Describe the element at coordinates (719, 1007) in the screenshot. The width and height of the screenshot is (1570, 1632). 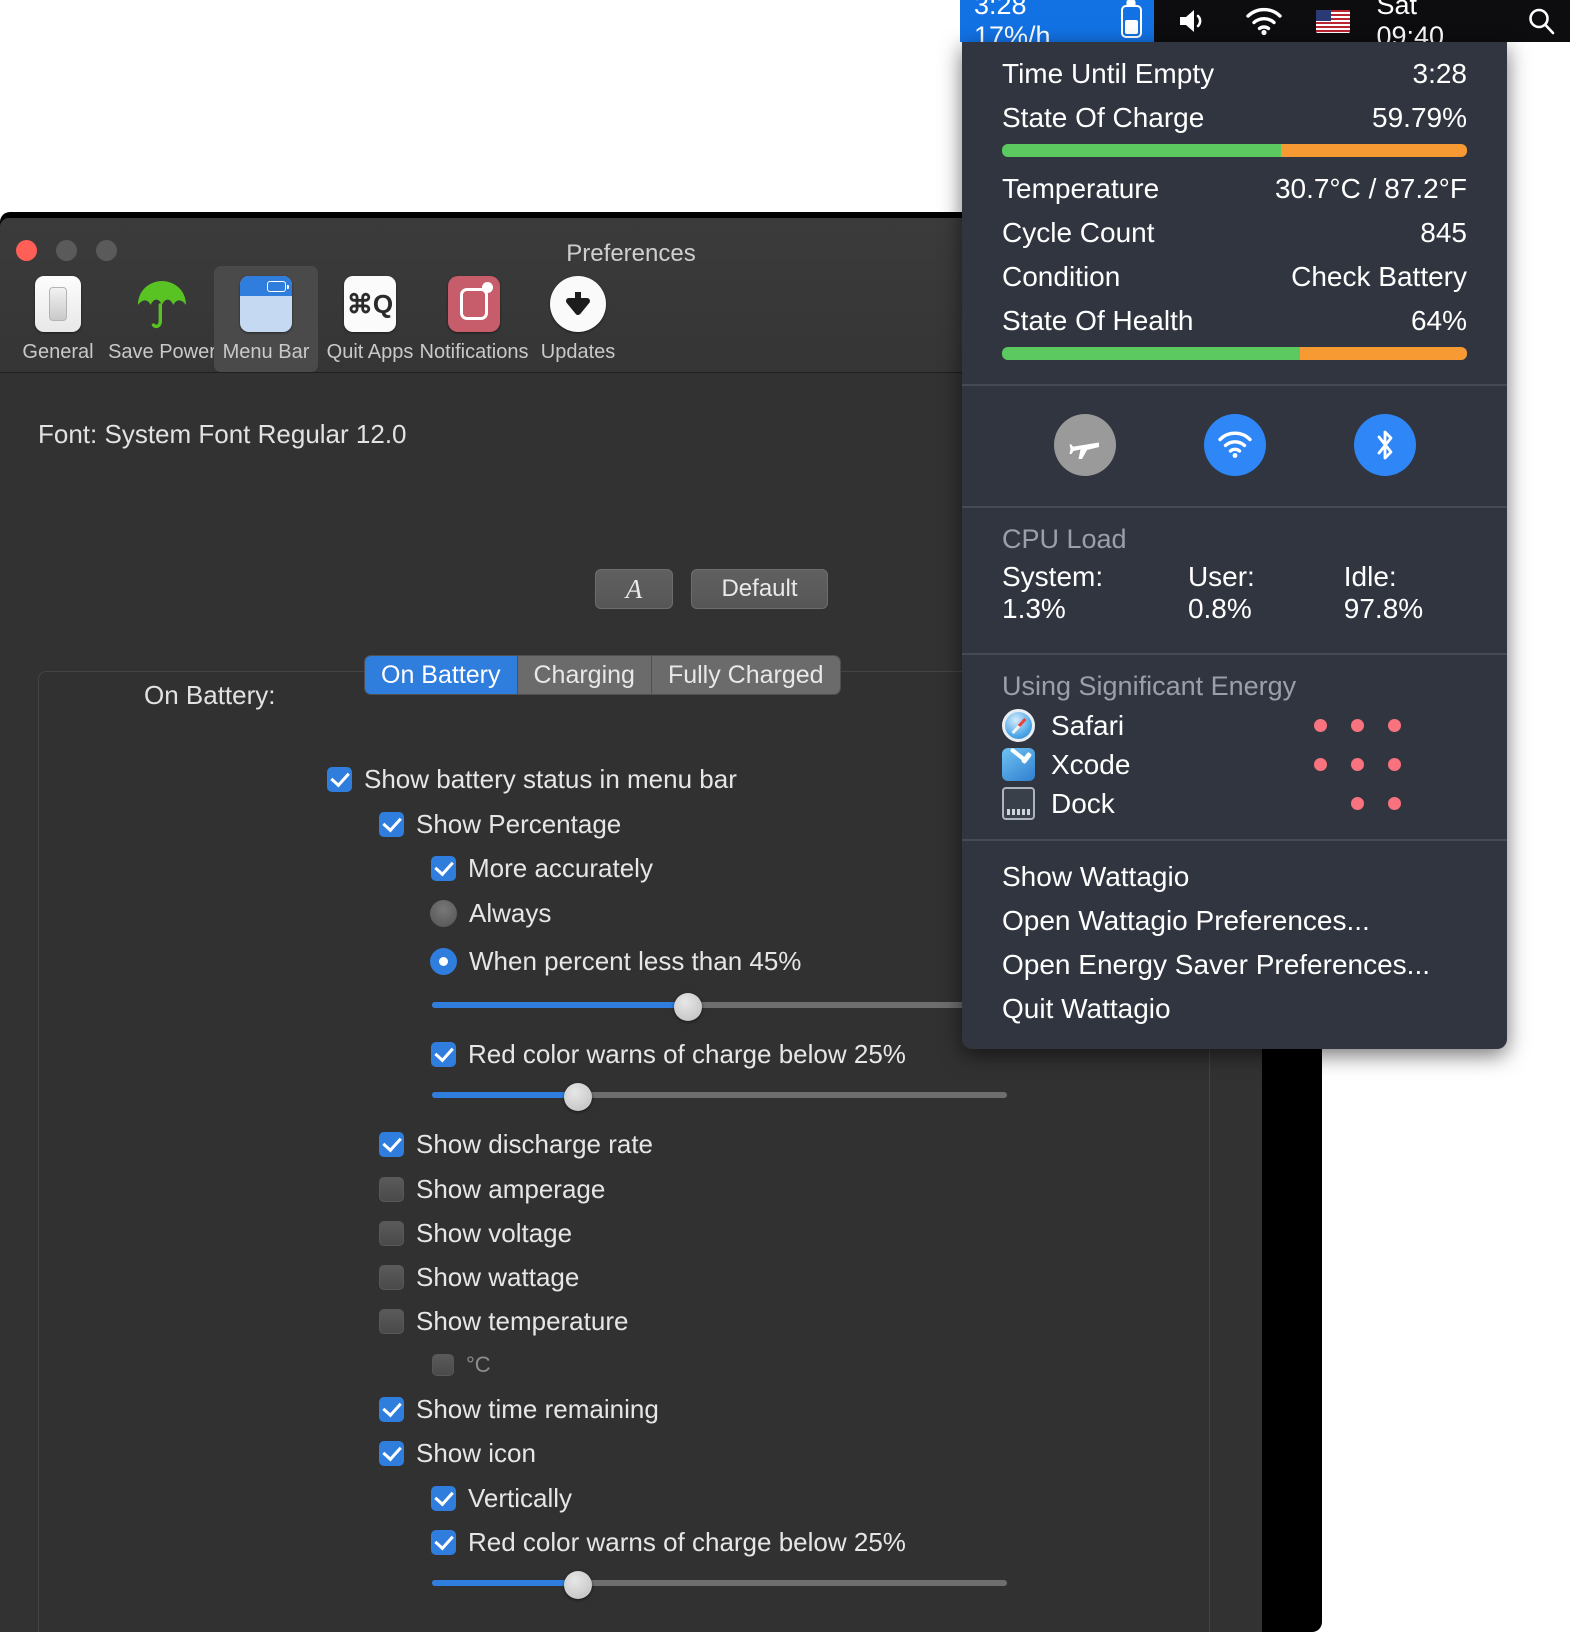
I see `percent-threshold-slider` at that location.